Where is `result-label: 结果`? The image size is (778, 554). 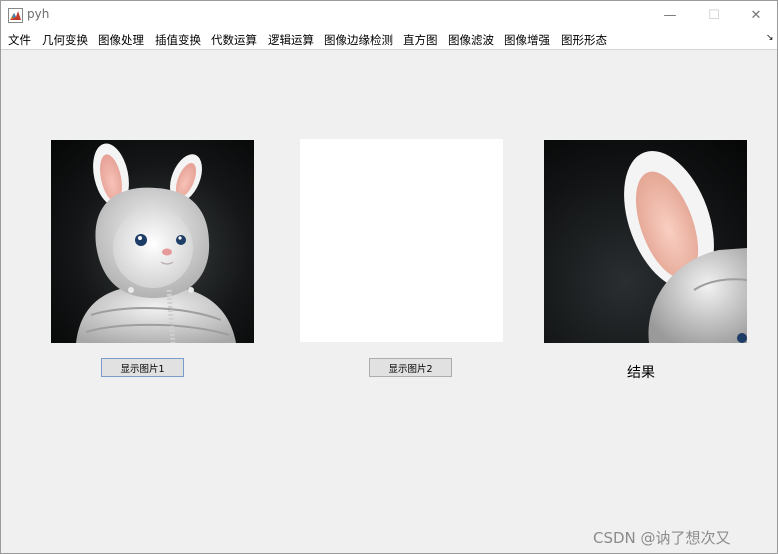
result-label: 结果 is located at coordinates (641, 373).